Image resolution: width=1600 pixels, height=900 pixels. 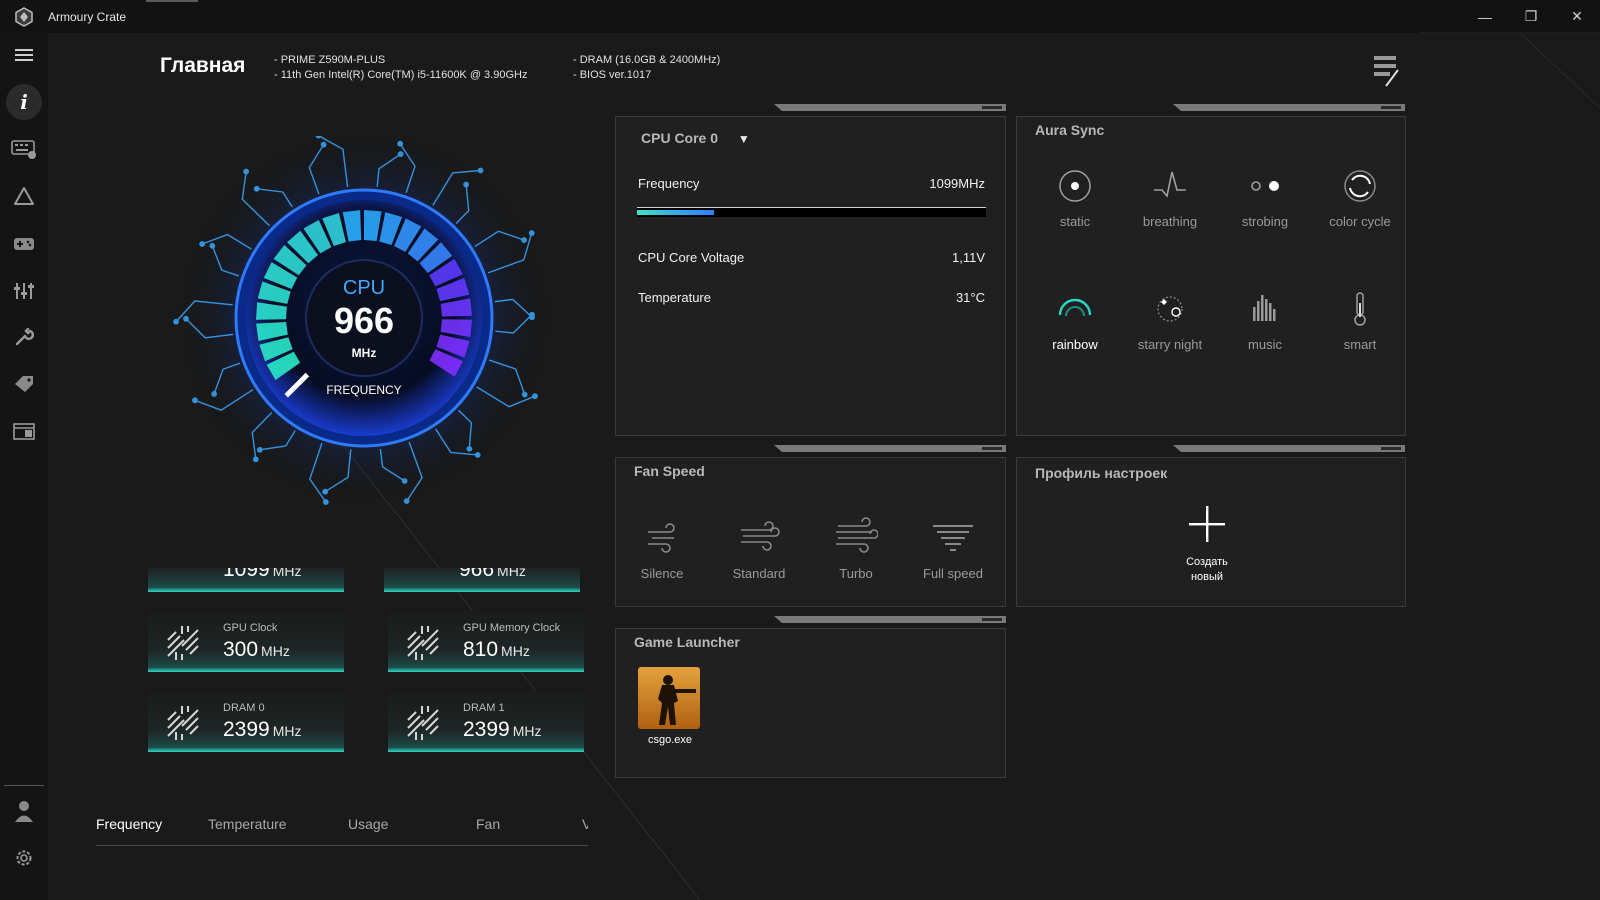 I want to click on static-icon, so click(x=1075, y=186).